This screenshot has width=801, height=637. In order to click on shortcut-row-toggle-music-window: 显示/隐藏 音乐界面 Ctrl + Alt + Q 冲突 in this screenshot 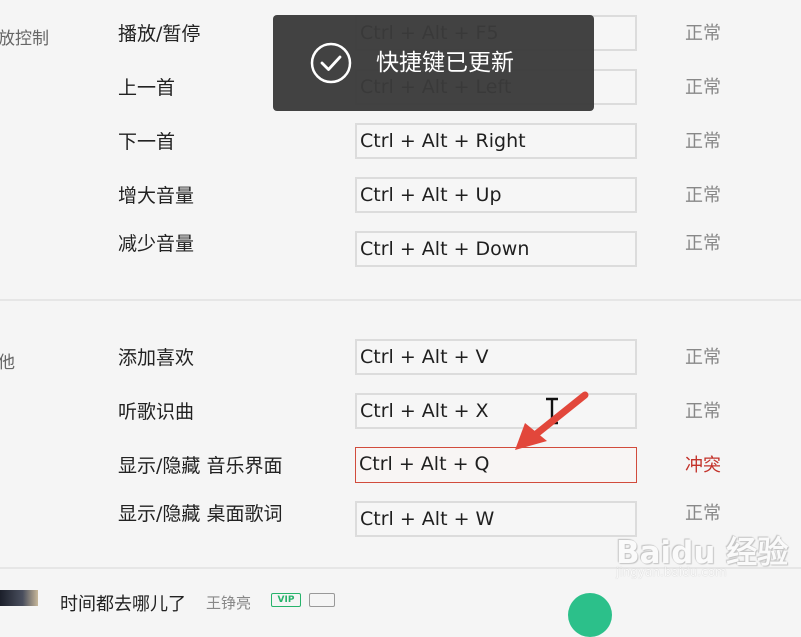, I will do `click(400, 466)`.